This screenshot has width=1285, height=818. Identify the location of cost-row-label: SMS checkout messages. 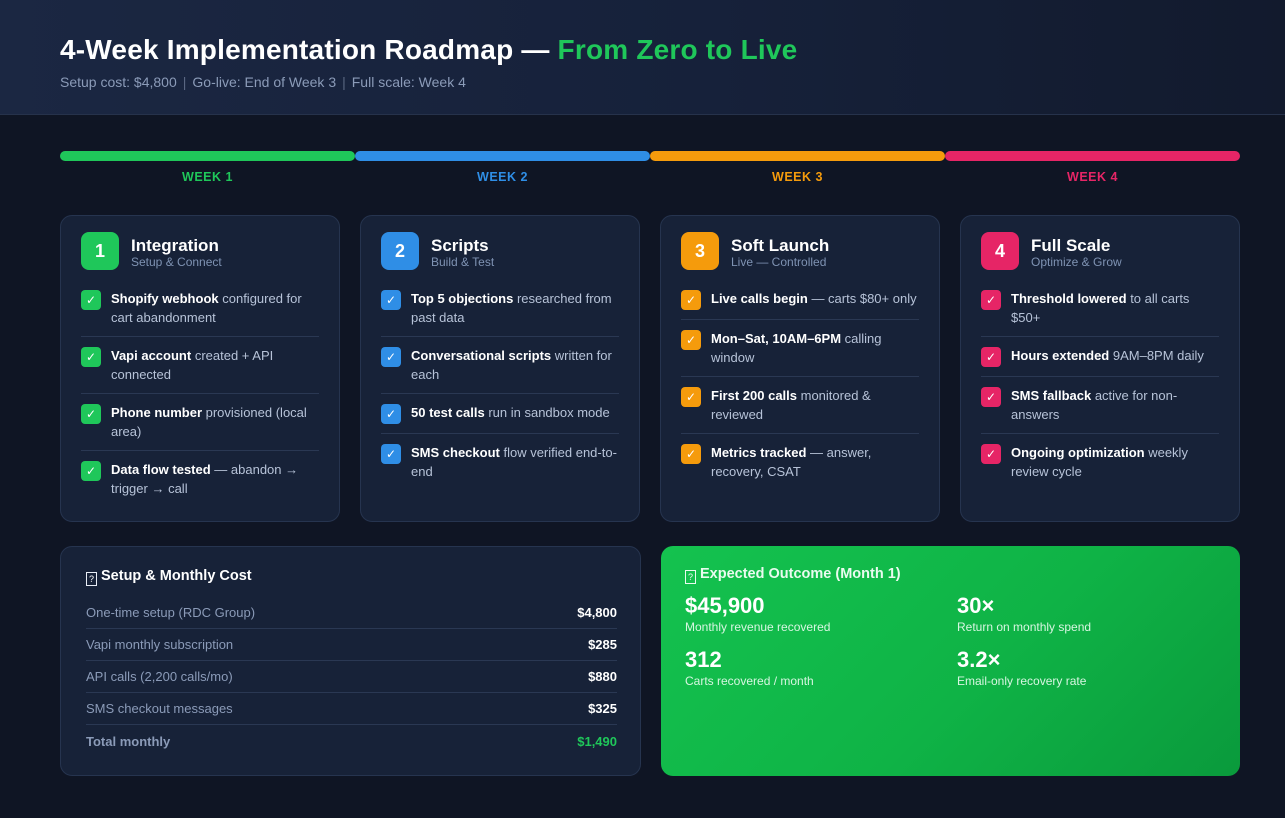
(159, 708).